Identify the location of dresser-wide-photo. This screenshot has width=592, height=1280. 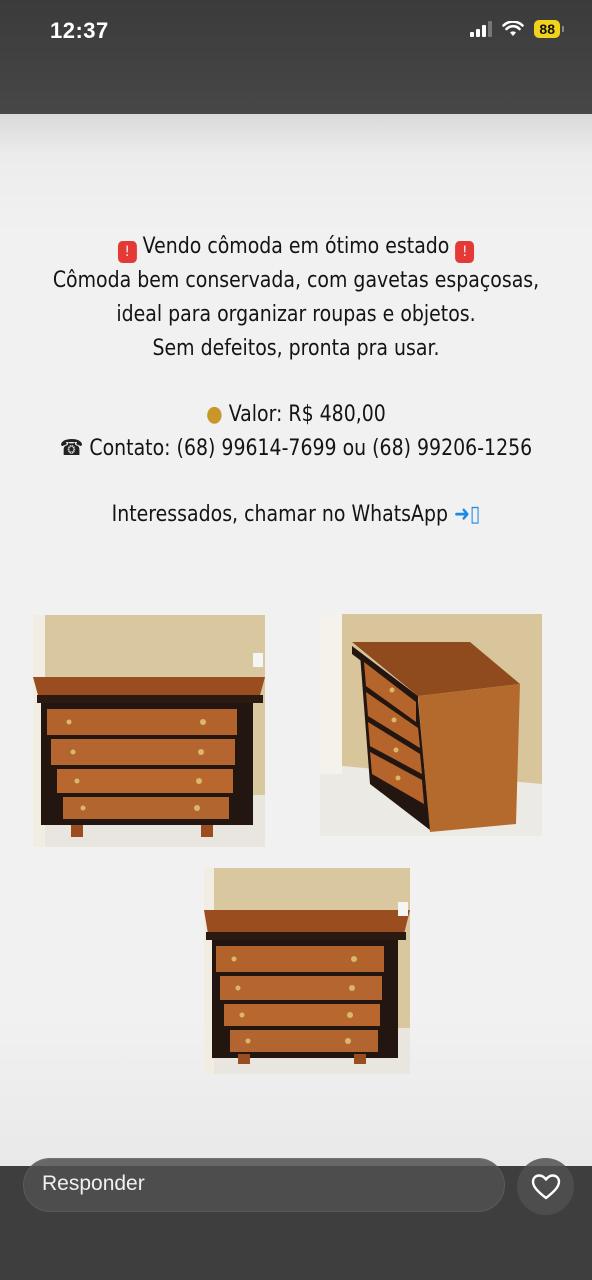
(307, 971).